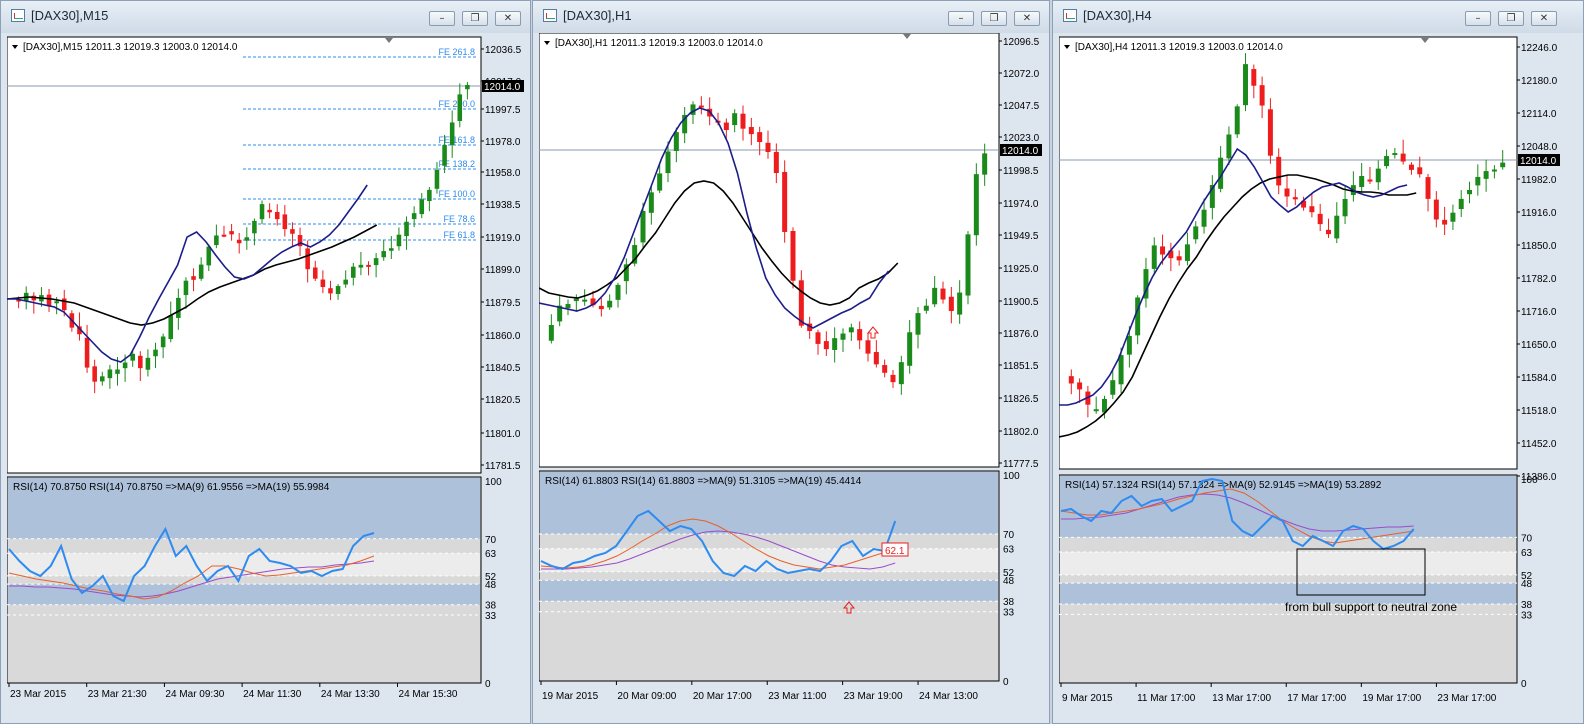  Describe the element at coordinates (1009, 550) in the screenshot. I see `rsi-level-label: 63` at that location.